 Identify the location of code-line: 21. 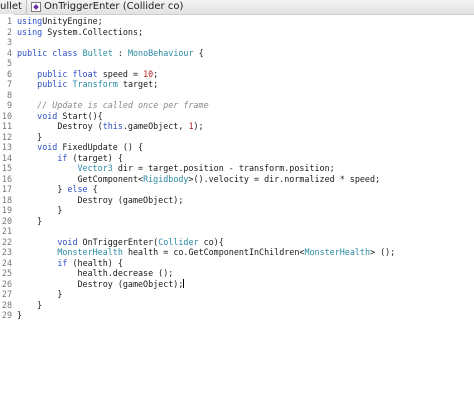
(237, 231).